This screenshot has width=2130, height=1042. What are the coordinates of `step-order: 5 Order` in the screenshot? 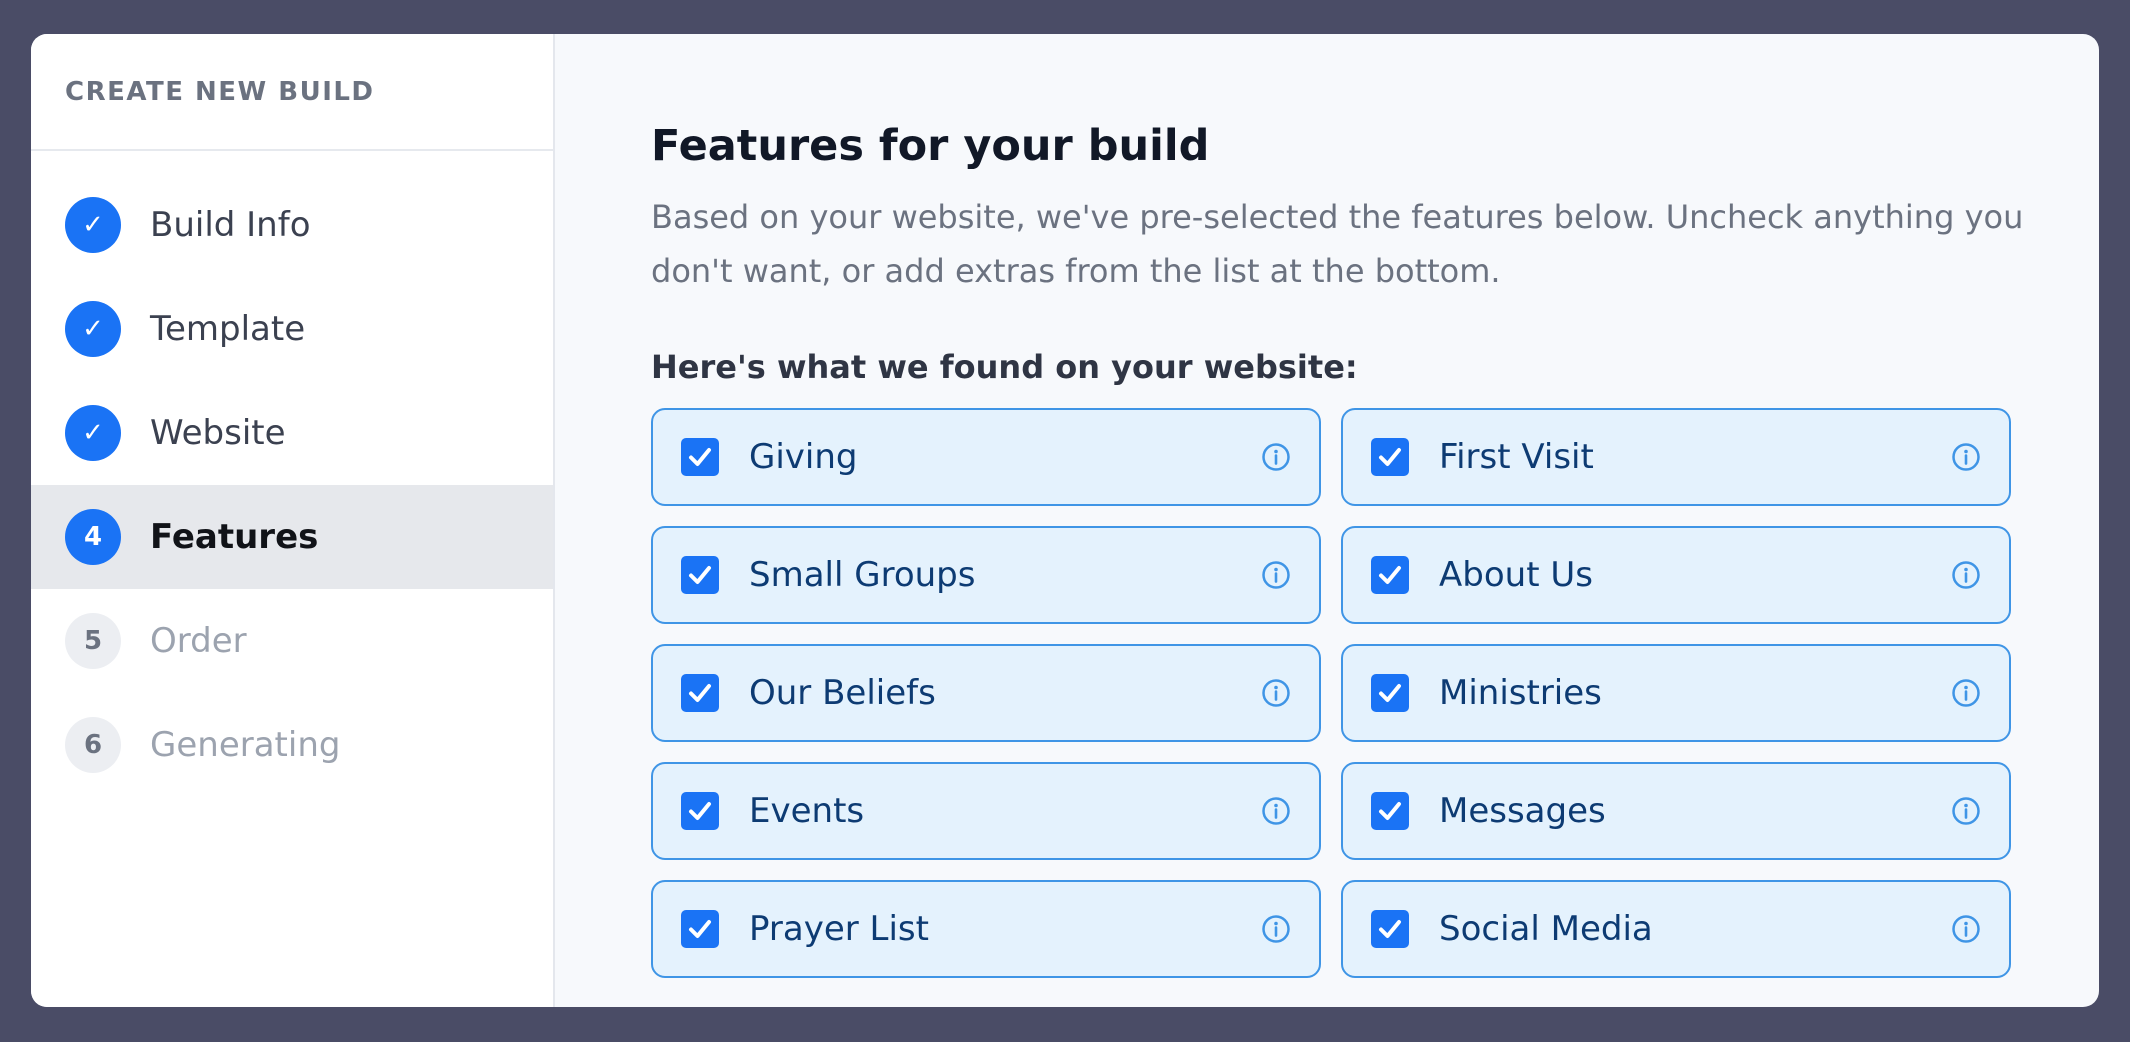 It's located at (292, 641).